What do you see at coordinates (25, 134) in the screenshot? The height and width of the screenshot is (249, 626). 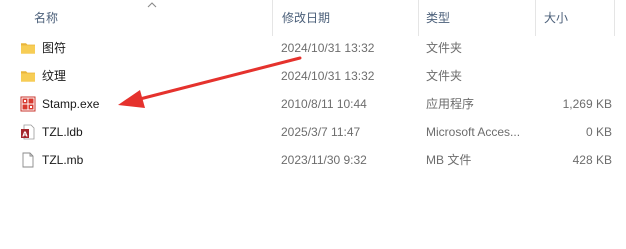 I see `svg-text: A` at bounding box center [25, 134].